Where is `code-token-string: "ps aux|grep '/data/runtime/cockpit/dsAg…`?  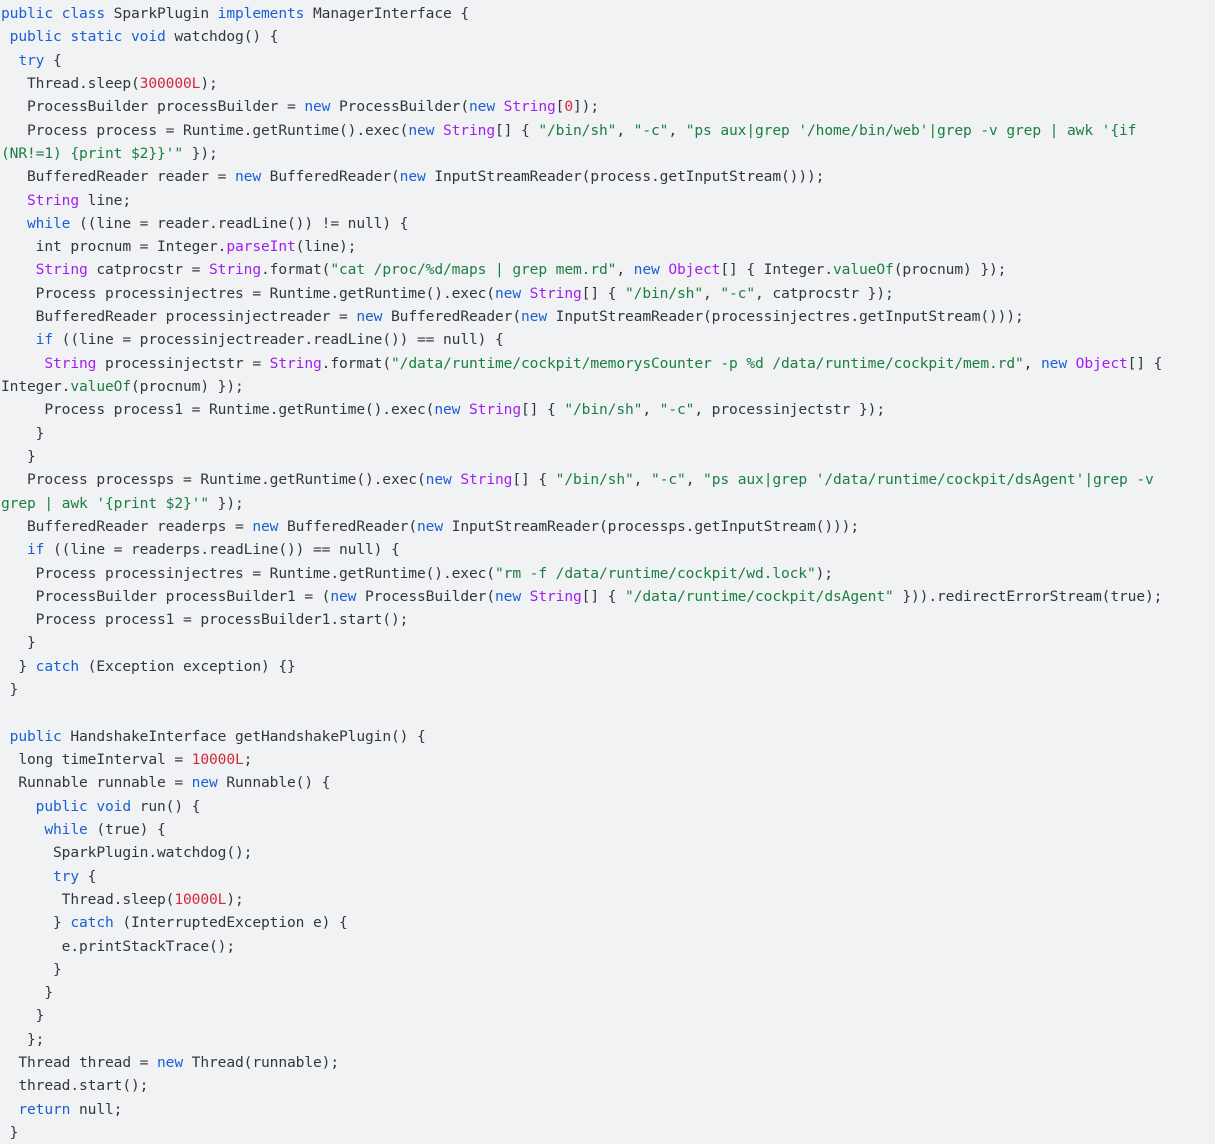 code-token-string: "ps aux|grep '/data/runtime/cockpit/dsAg… is located at coordinates (928, 480).